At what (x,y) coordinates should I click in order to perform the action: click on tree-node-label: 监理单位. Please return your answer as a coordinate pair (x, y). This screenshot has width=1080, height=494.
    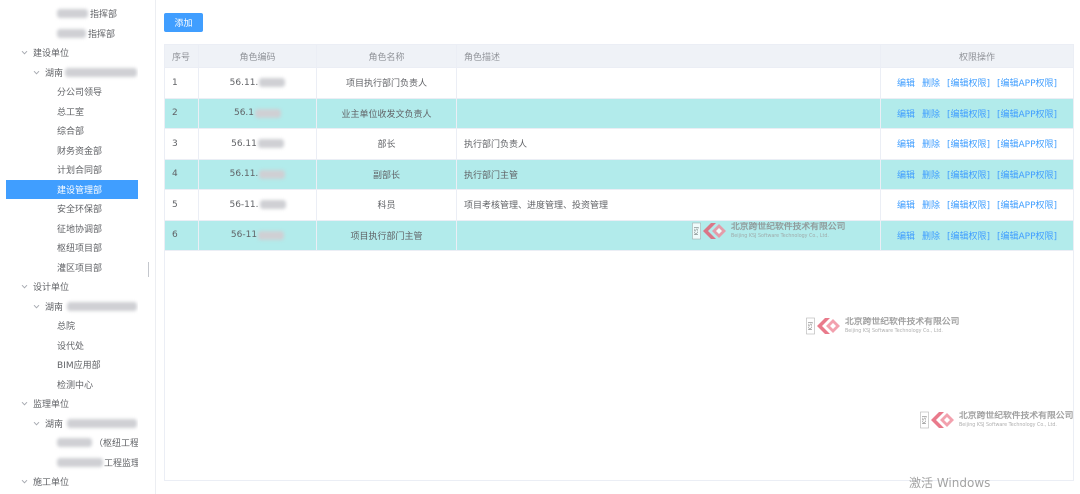
    Looking at the image, I should click on (51, 405).